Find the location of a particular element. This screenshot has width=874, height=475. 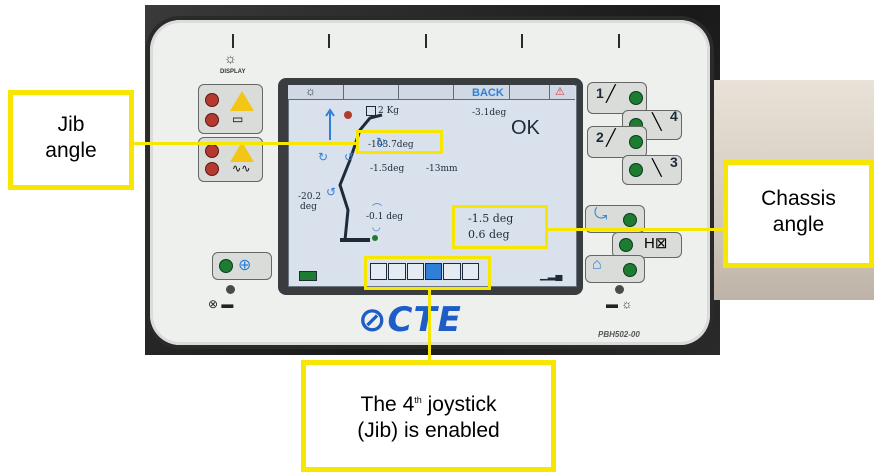

model-code: PBH502-00 is located at coordinates (619, 334).